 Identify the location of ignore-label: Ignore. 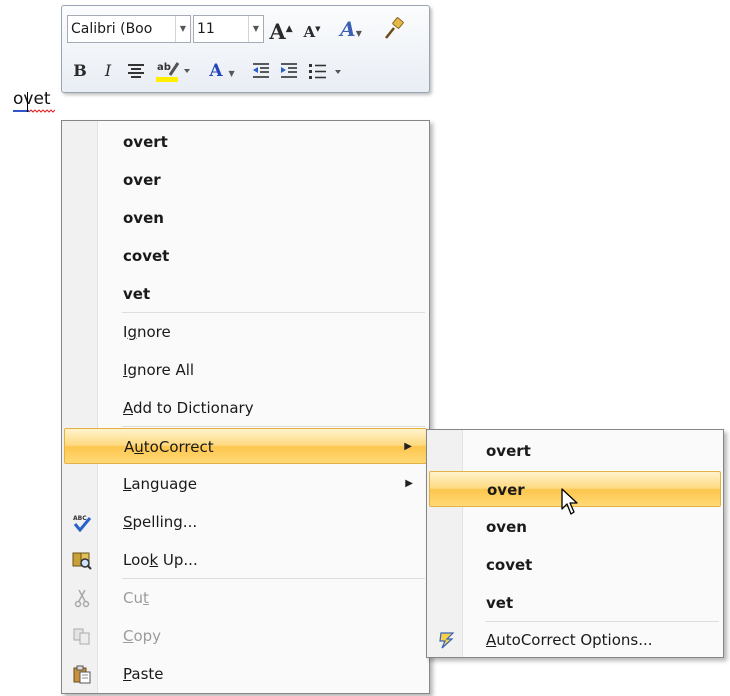
(147, 332).